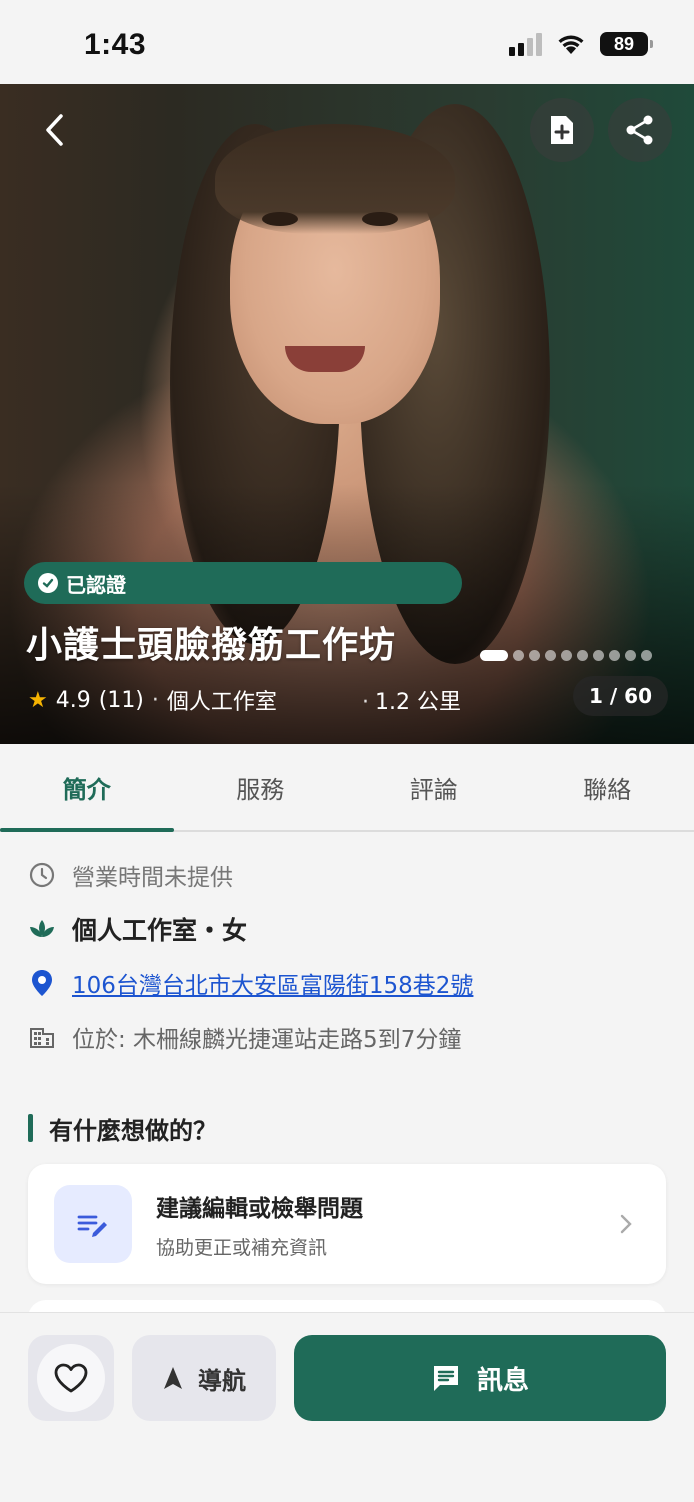 The height and width of the screenshot is (1502, 694). I want to click on cellular-signal-icon, so click(525, 44).